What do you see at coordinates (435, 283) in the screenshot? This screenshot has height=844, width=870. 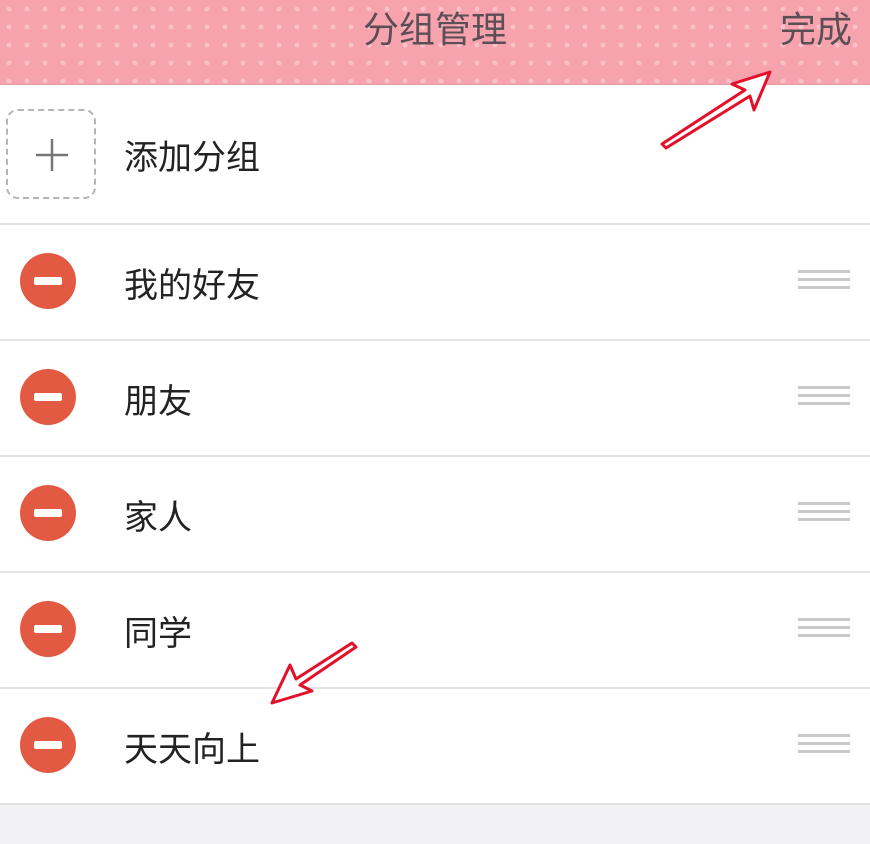 I see `group-row-my-friends: 我的好友` at bounding box center [435, 283].